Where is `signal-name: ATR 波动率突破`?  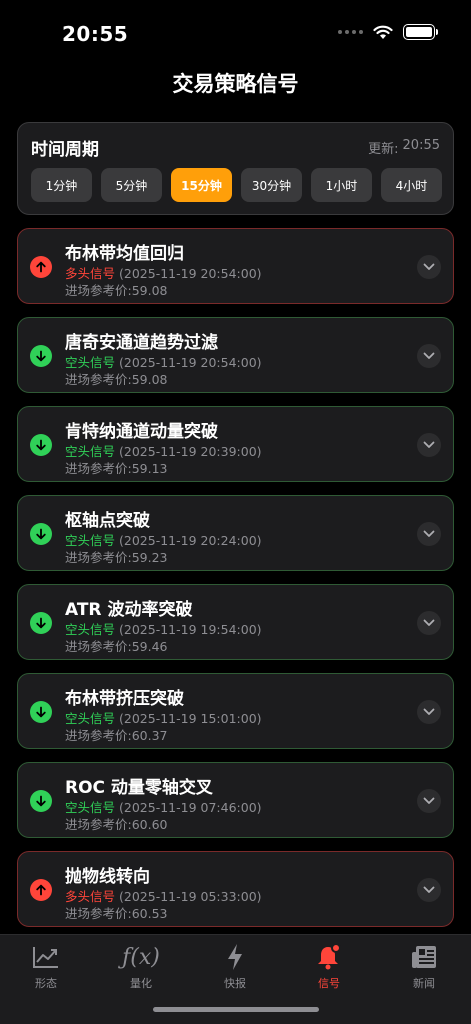 signal-name: ATR 波动率突破 is located at coordinates (129, 610).